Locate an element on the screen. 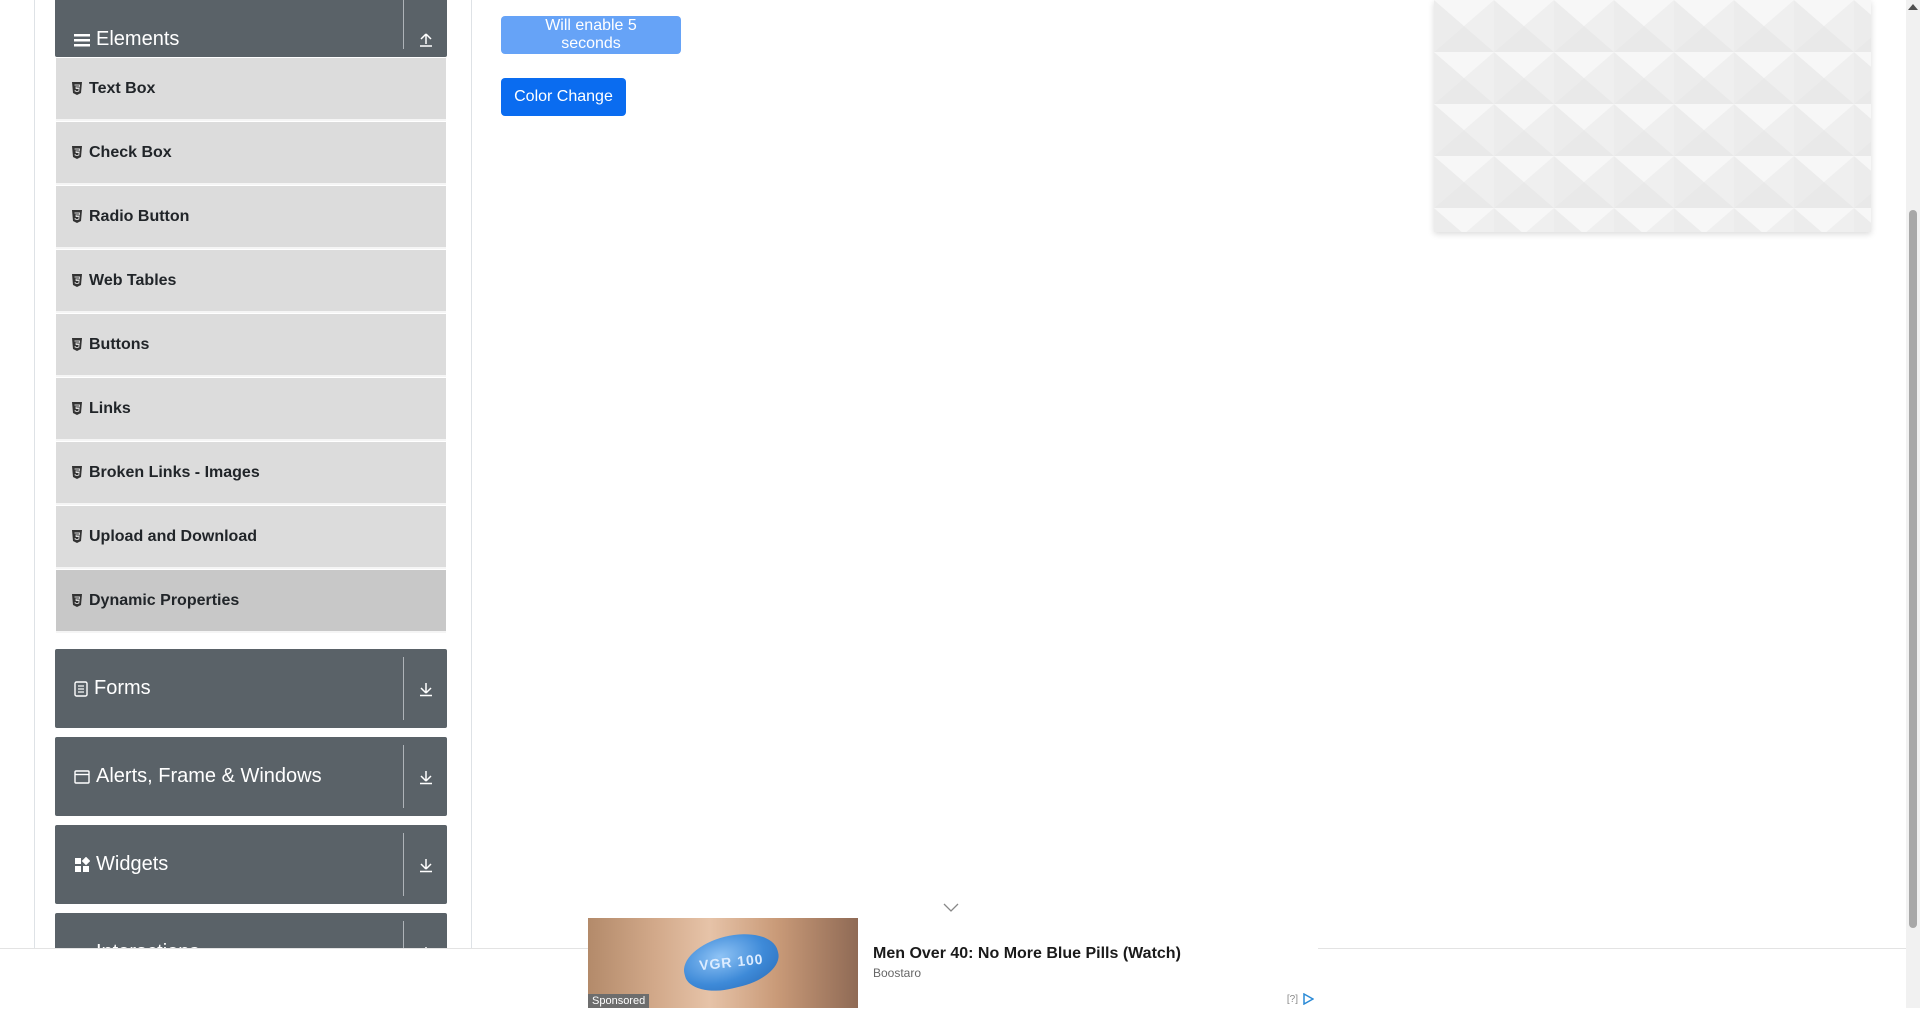 This screenshot has height=1009, width=1920. scrollbar-thumb is located at coordinates (1913, 569).